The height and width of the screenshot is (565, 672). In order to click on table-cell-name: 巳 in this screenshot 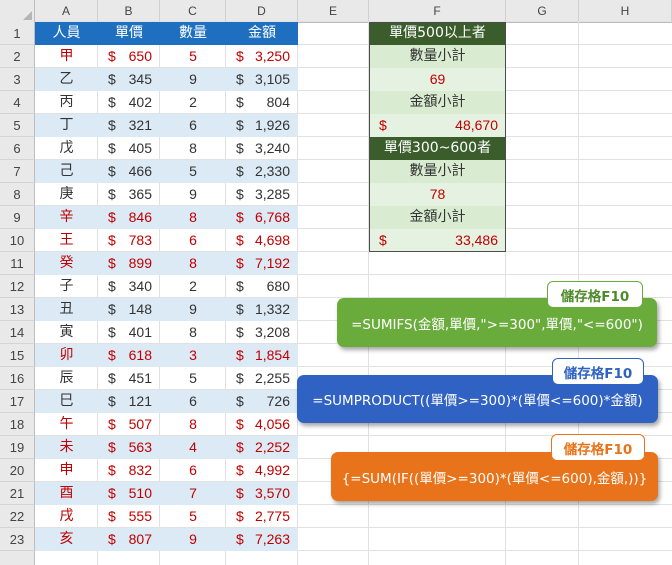, I will do `click(66, 401)`.